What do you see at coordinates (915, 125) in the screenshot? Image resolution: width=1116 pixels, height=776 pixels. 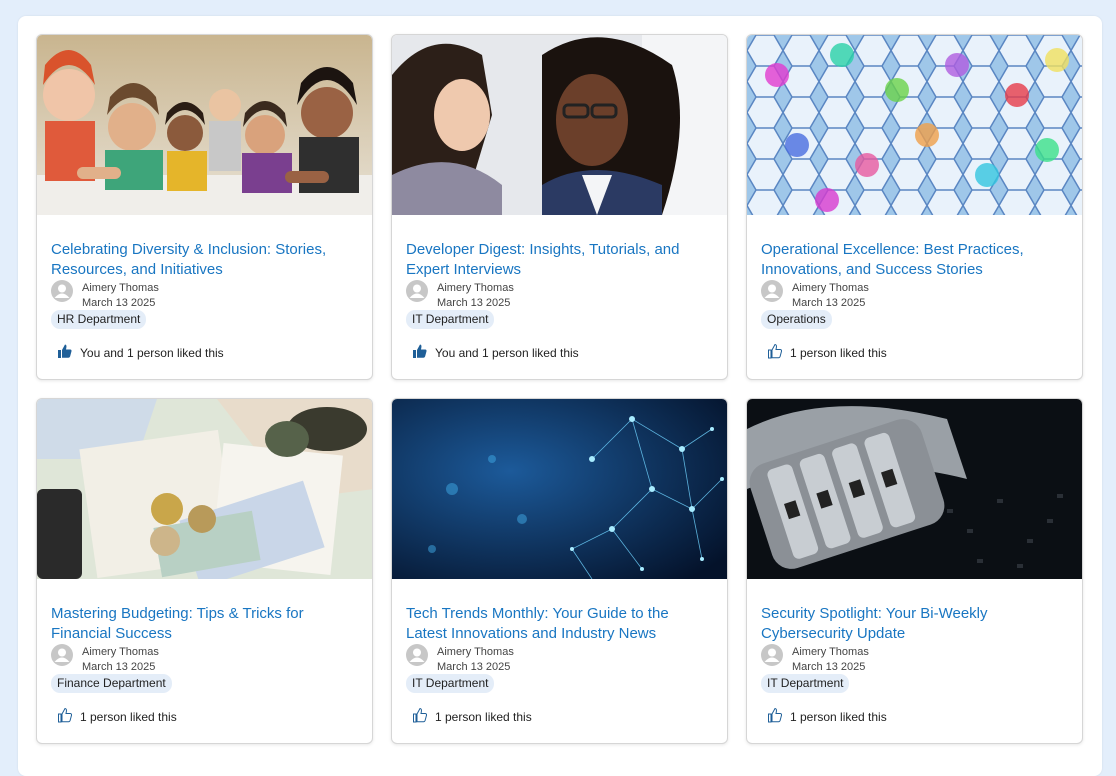 I see `hexagons-image` at bounding box center [915, 125].